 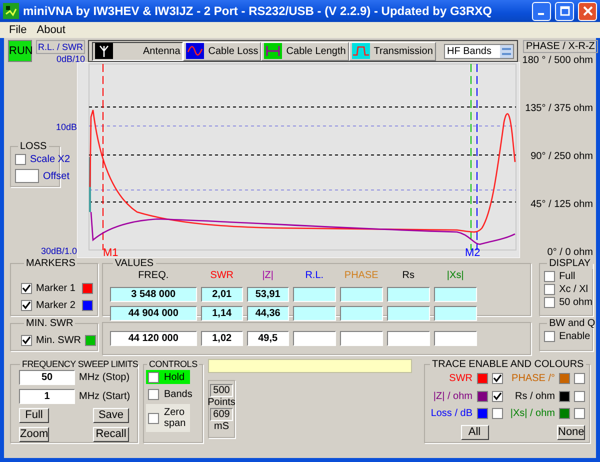 I want to click on group-title: BW and Q, so click(x=572, y=323).